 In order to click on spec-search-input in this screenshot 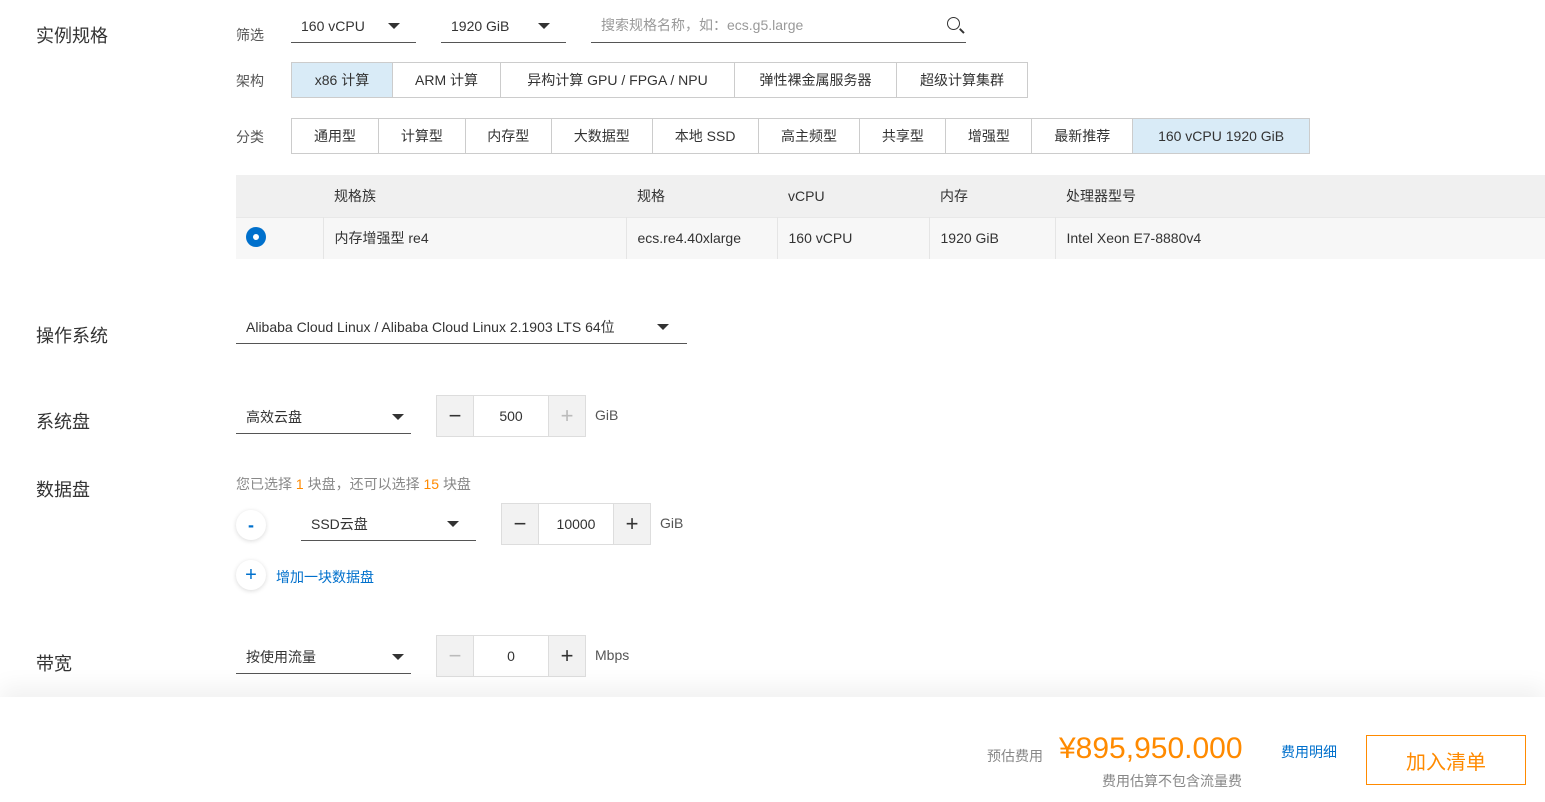, I will do `click(756, 25)`.